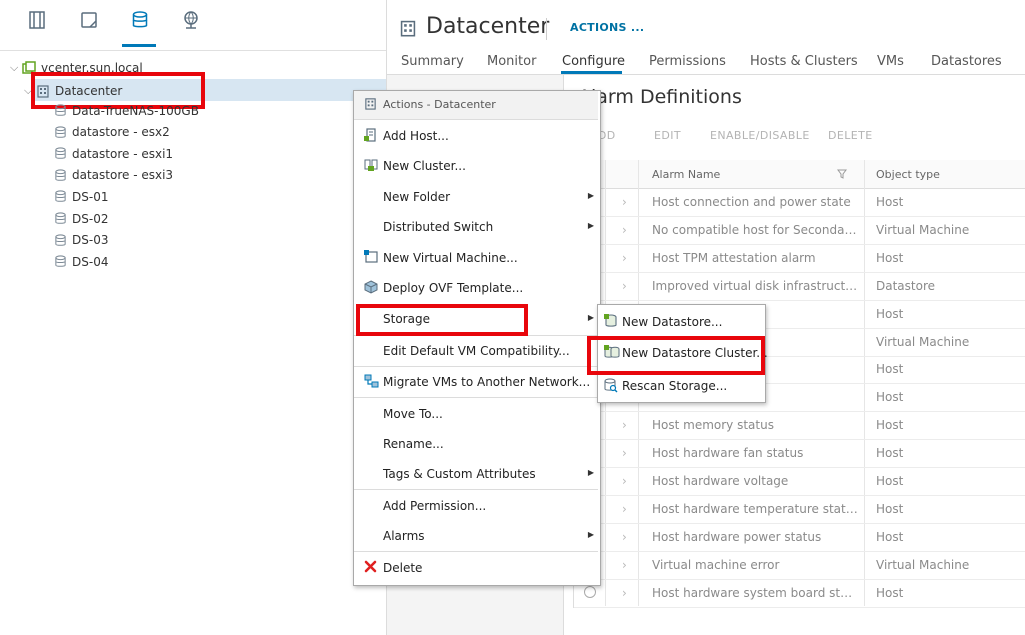 Image resolution: width=1025 pixels, height=635 pixels. I want to click on alarm-name-cell: Host hardware temperature status, so click(755, 508).